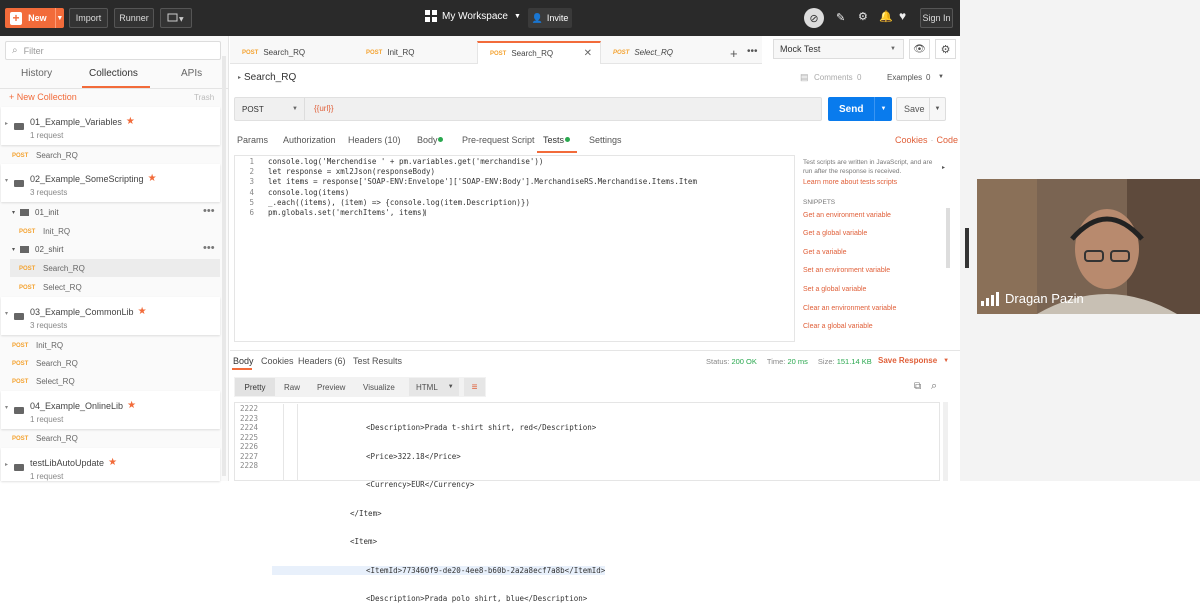 The image size is (1200, 613). I want to click on response-tab-body: Body, so click(243, 361).